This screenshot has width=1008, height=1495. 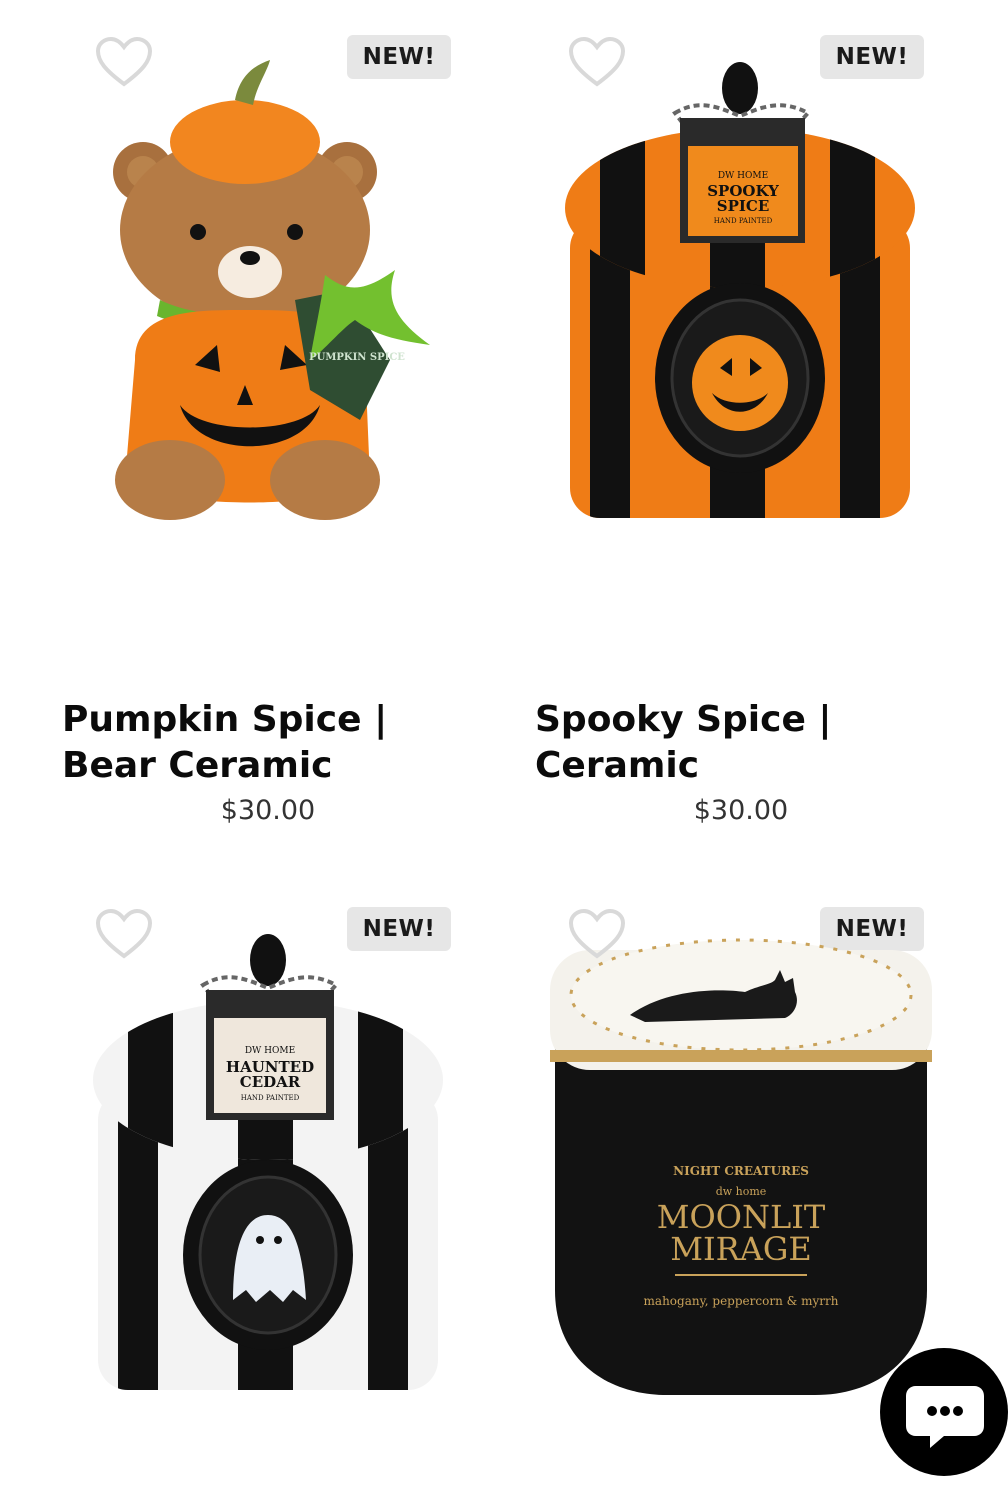 What do you see at coordinates (945, 1417) in the screenshot?
I see `chat-bubble-icon` at bounding box center [945, 1417].